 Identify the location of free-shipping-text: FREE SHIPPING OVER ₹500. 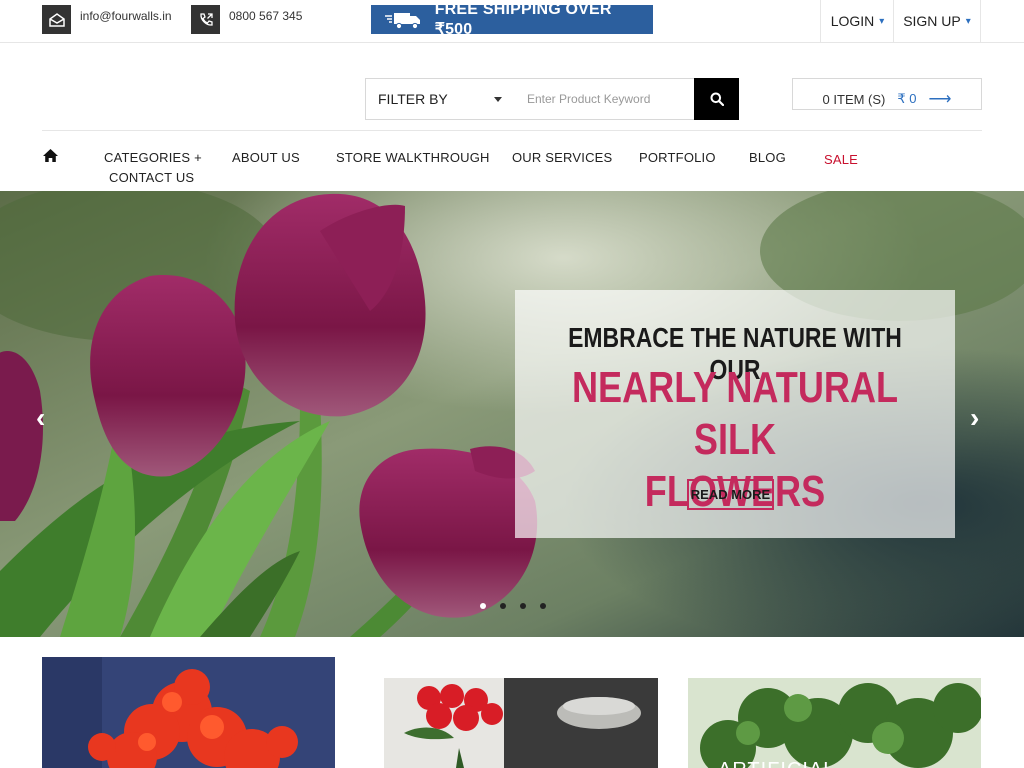
(523, 19).